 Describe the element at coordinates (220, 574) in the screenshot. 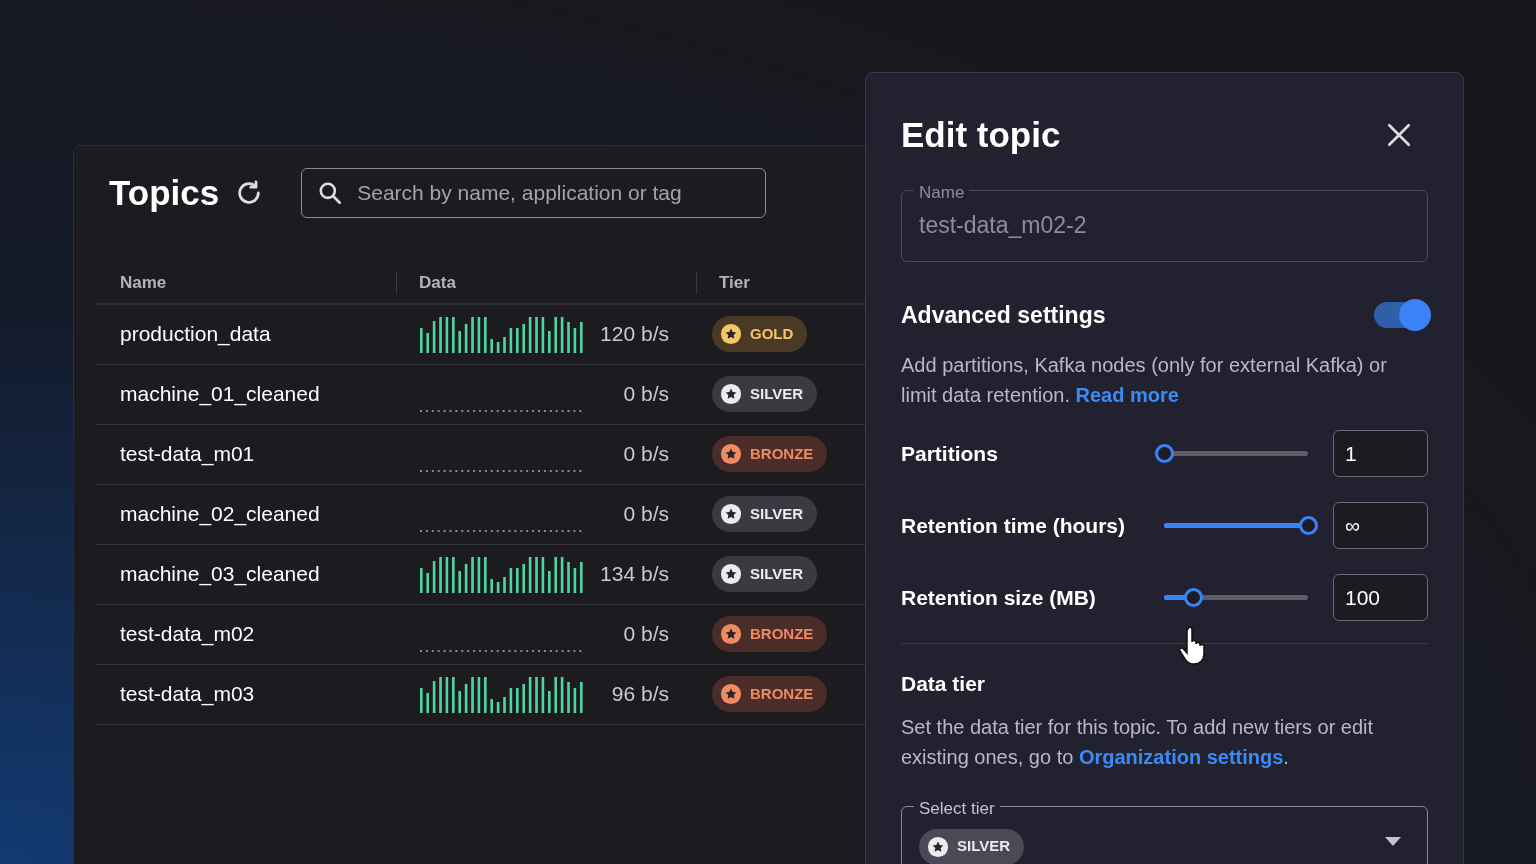

I see `topic-name: machine_03_cleaned` at that location.